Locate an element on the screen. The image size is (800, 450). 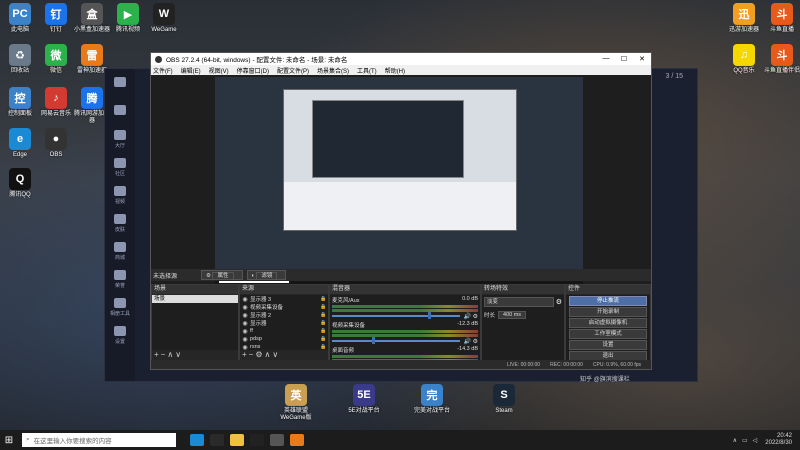
start-button: ⊞ is located at coordinates (9, 440).